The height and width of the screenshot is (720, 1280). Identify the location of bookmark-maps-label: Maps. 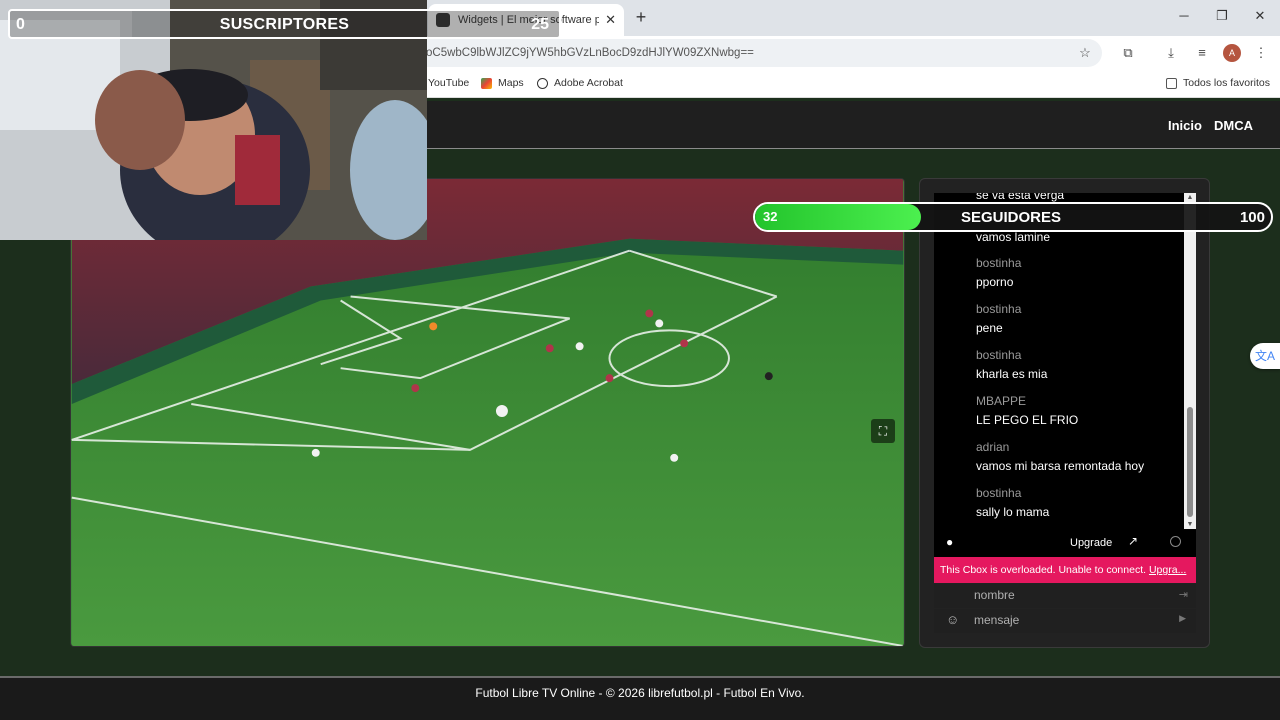
(511, 83).